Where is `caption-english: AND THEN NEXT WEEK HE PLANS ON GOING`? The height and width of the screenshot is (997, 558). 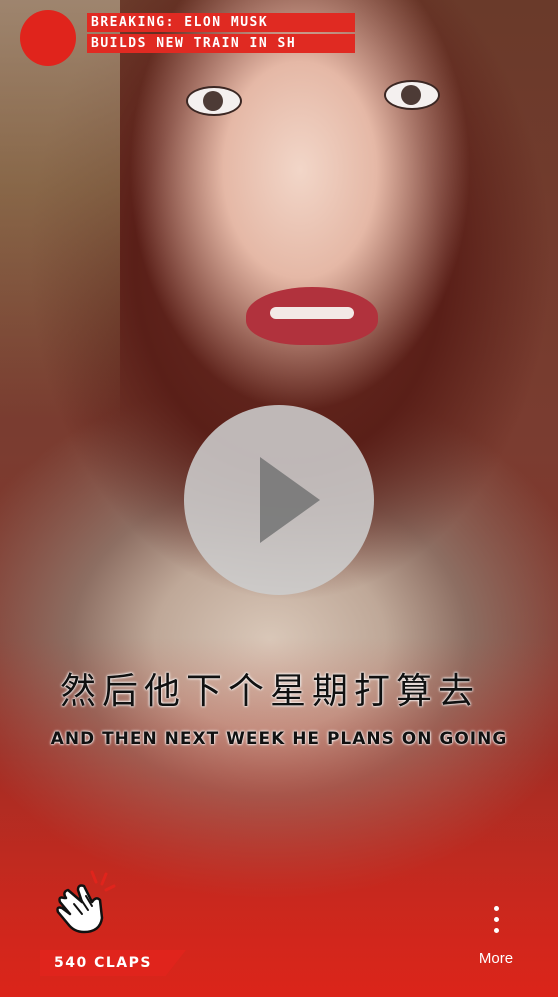 caption-english: AND THEN NEXT WEEK HE PLANS ON GOING is located at coordinates (279, 739).